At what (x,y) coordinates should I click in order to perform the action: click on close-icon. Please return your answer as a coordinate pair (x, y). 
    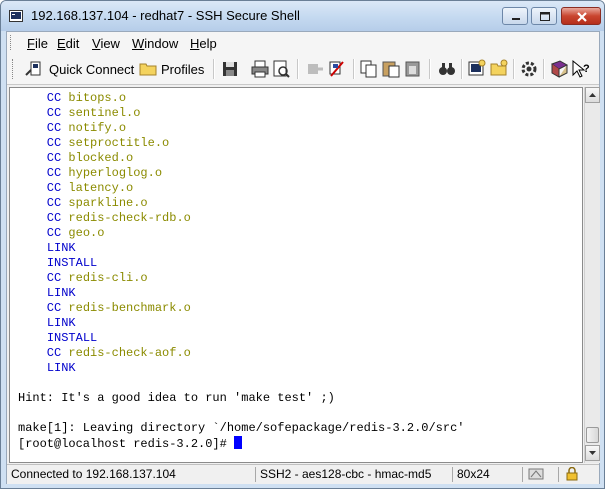
    Looking at the image, I should click on (582, 17).